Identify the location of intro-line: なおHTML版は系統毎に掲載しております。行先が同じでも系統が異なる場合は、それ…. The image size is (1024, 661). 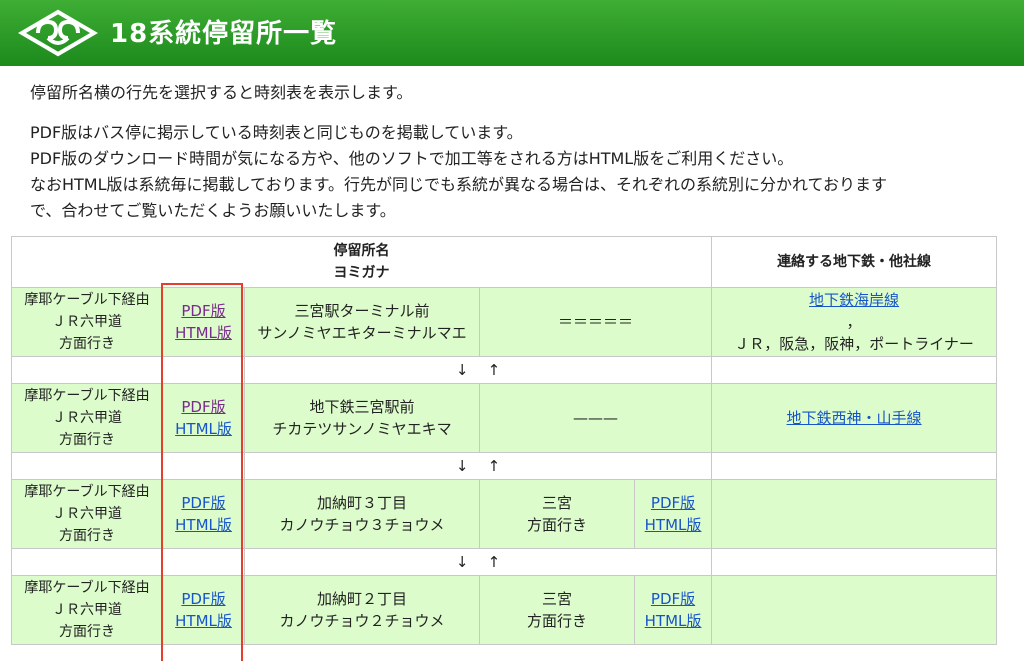
(459, 184).